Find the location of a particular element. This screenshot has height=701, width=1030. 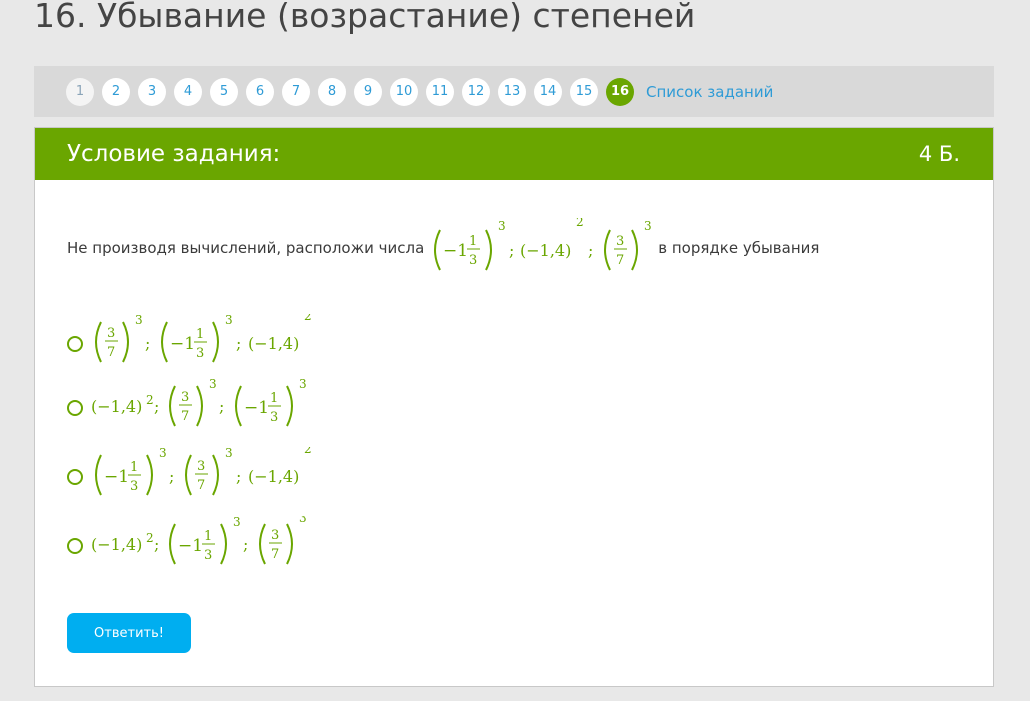

task-number-4: 4 is located at coordinates (188, 91).